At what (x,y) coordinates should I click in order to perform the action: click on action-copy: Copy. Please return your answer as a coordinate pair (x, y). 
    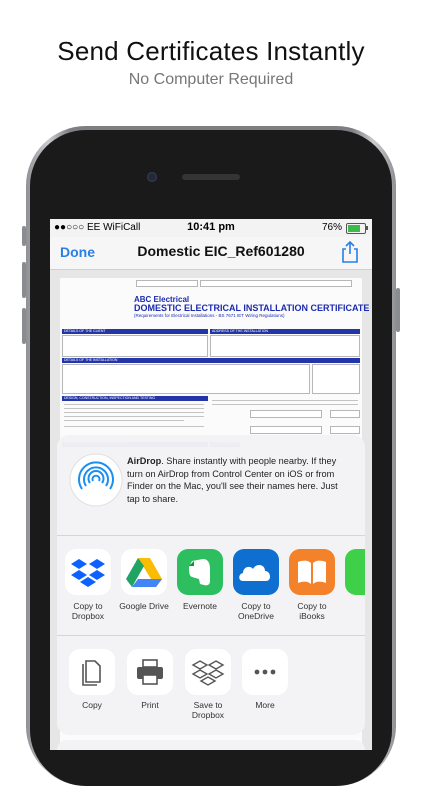
    Looking at the image, I should click on (92, 679).